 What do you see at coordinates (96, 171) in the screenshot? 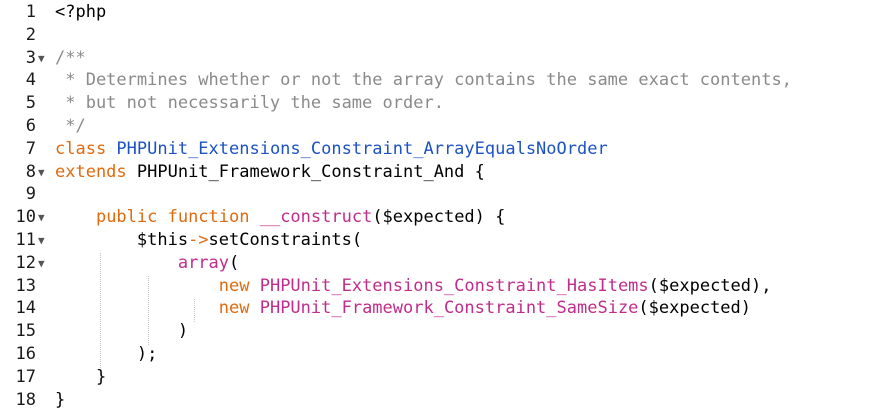
I see `code-token: extends` at bounding box center [96, 171].